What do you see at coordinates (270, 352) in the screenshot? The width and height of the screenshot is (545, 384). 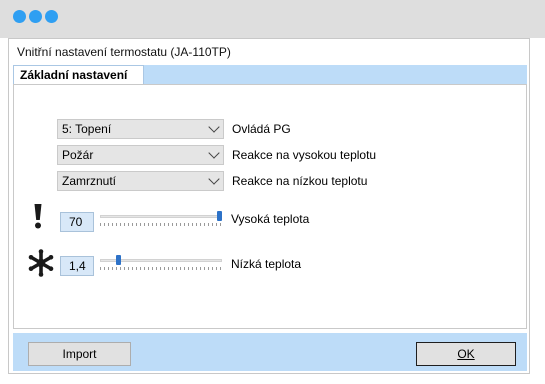 I see `dialog-footer: Import OK` at bounding box center [270, 352].